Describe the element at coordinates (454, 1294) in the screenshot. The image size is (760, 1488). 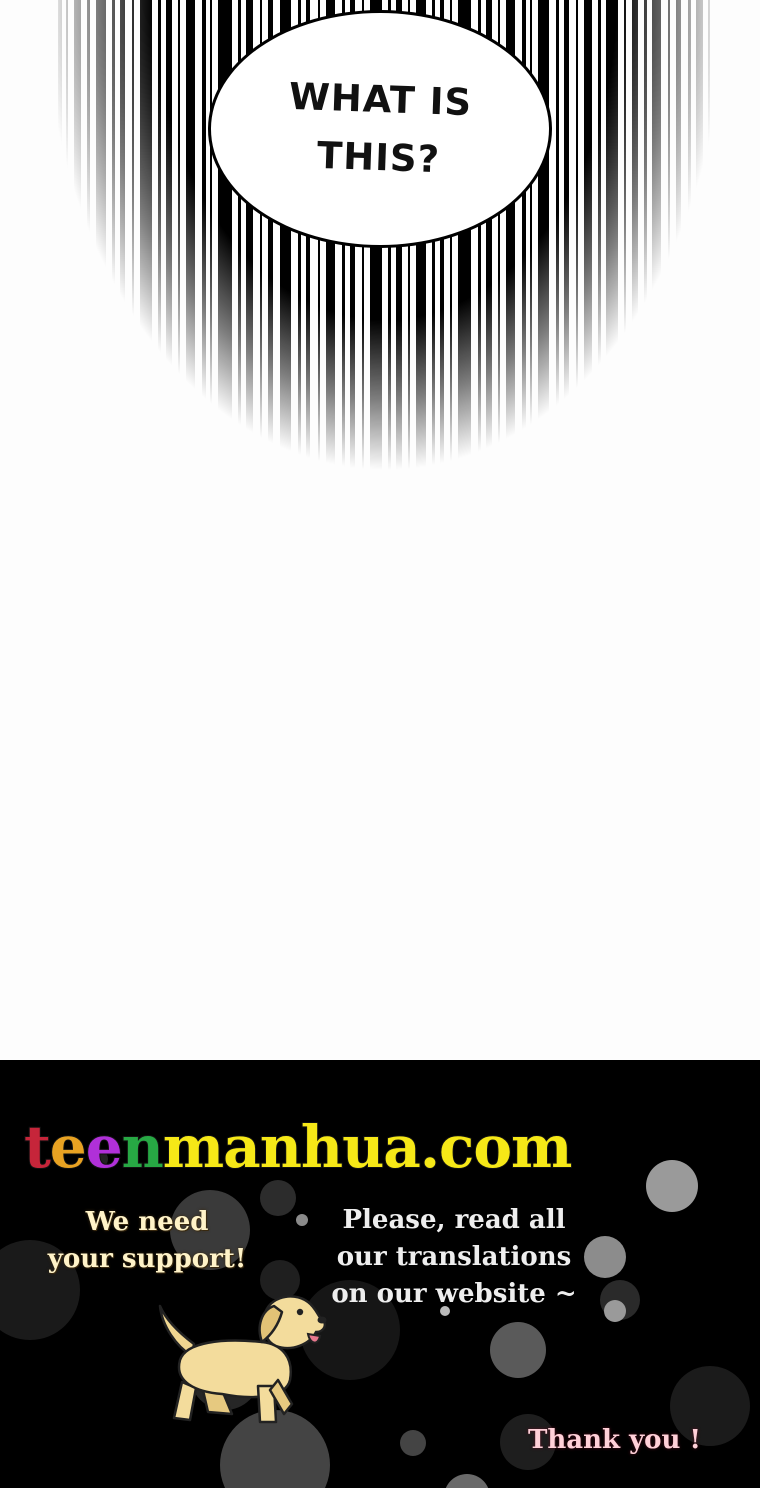
I see `please-line-3: on our website ~` at that location.